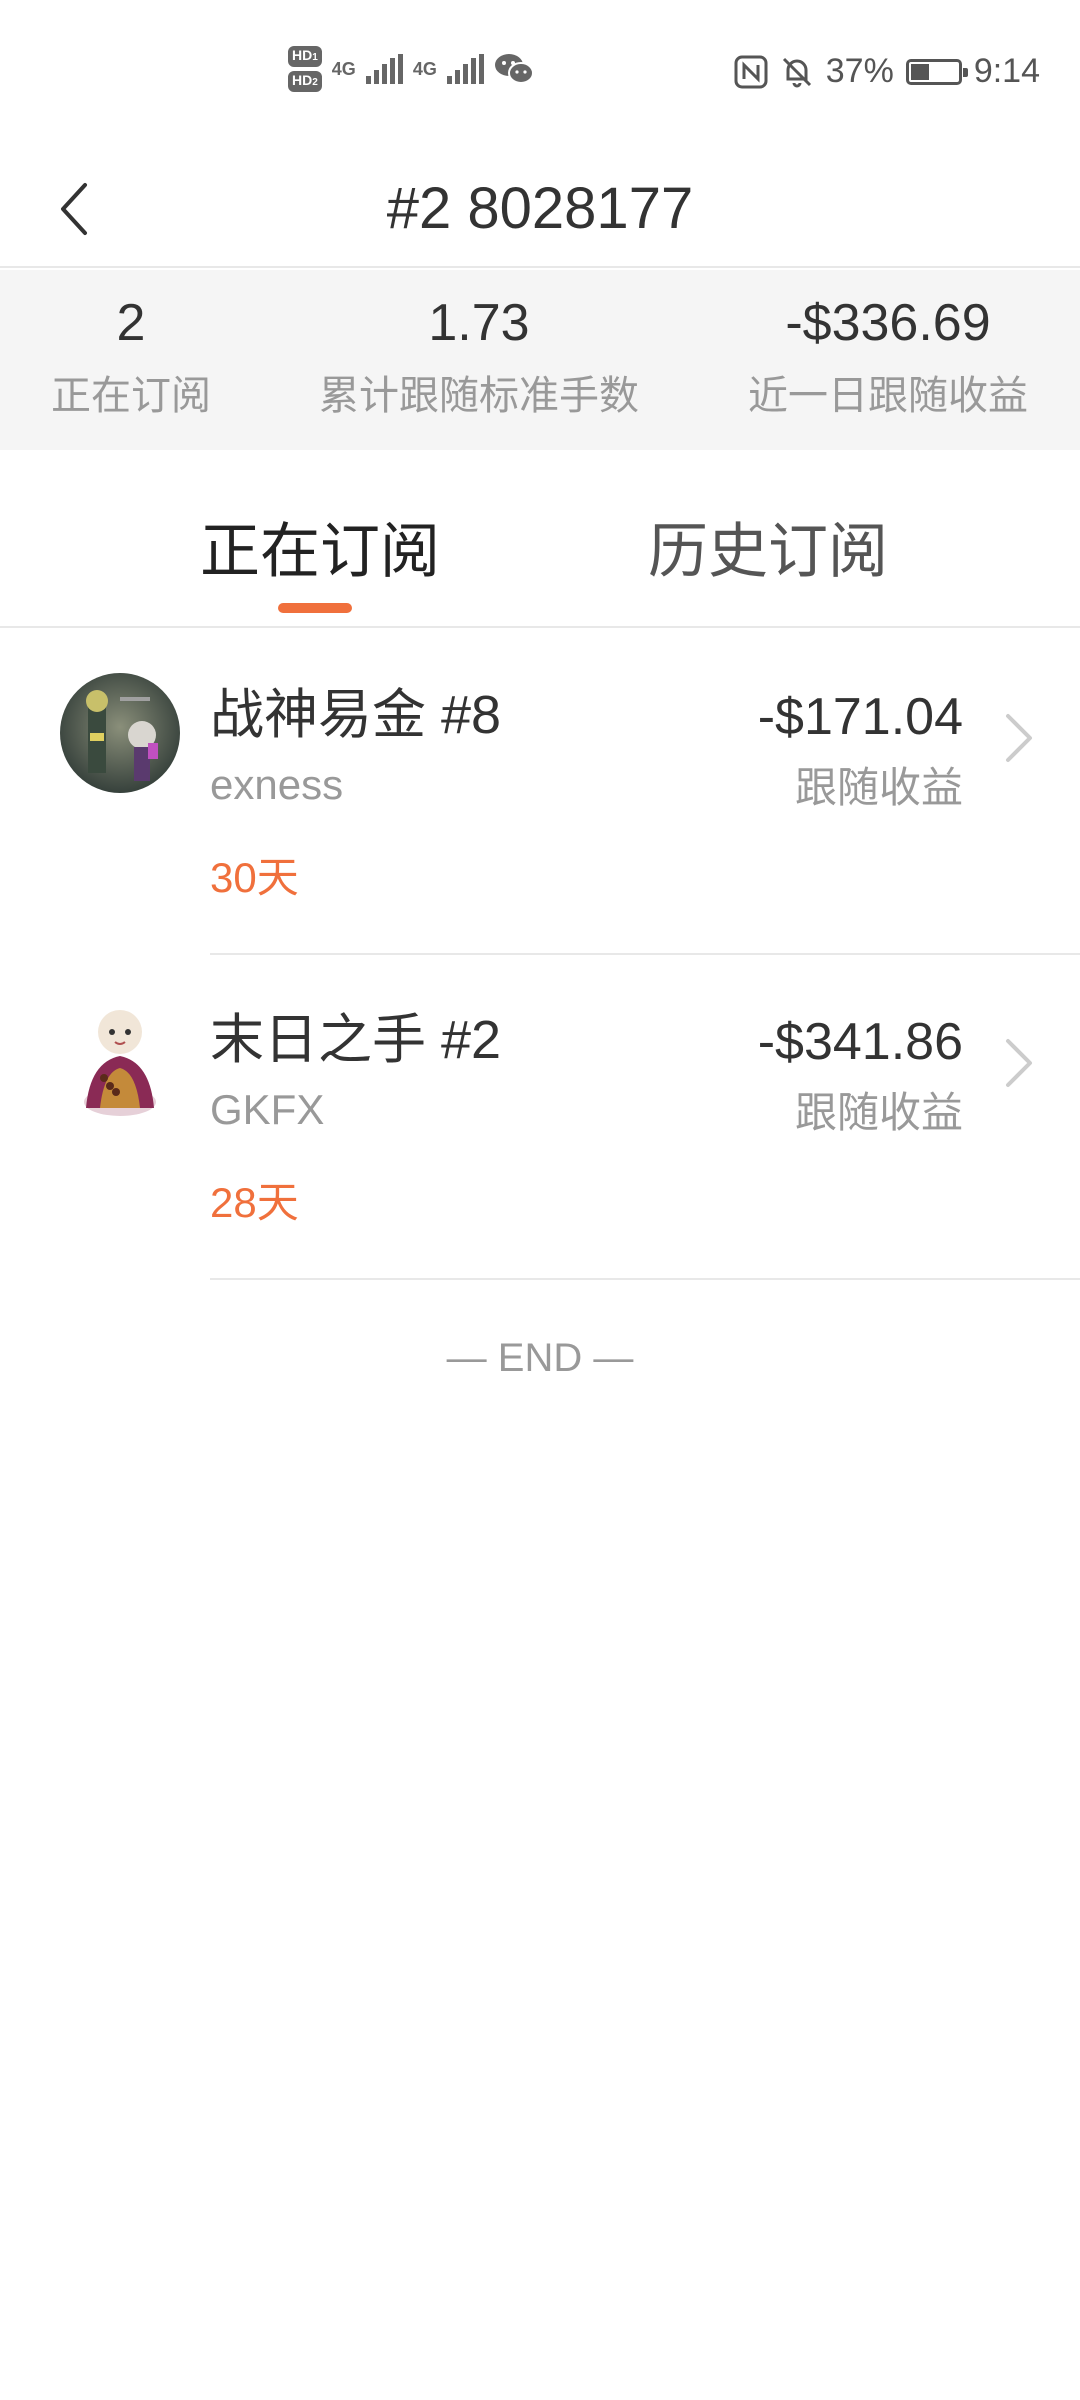 Image resolution: width=1080 pixels, height=2400 pixels. I want to click on broker-name: GKFX, so click(267, 1109).